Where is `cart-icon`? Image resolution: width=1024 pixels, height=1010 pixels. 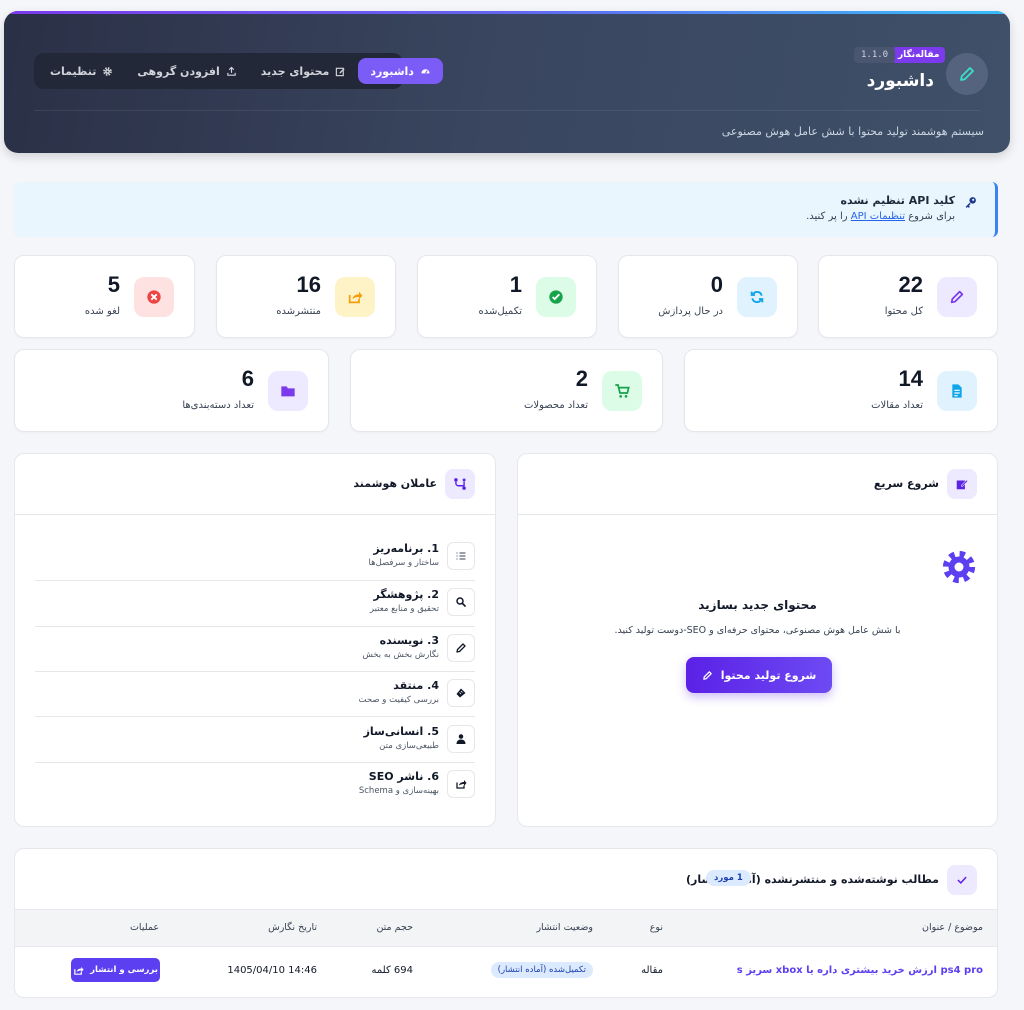
cart-icon is located at coordinates (622, 391).